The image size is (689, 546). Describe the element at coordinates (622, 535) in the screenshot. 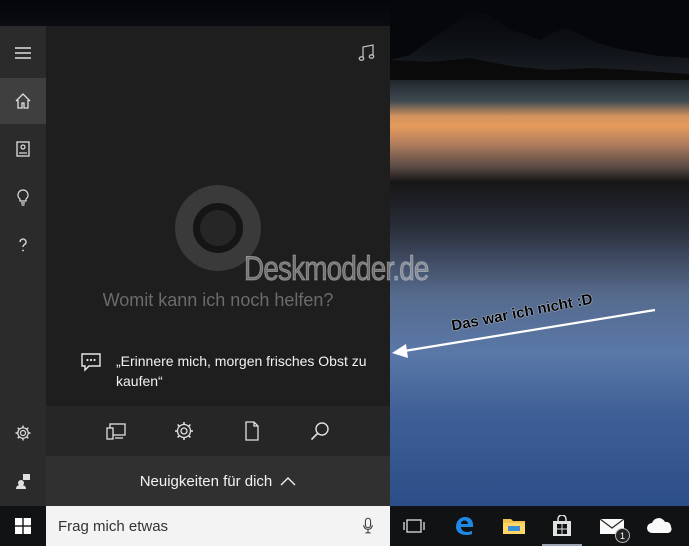

I see `mail-badge: 1` at that location.